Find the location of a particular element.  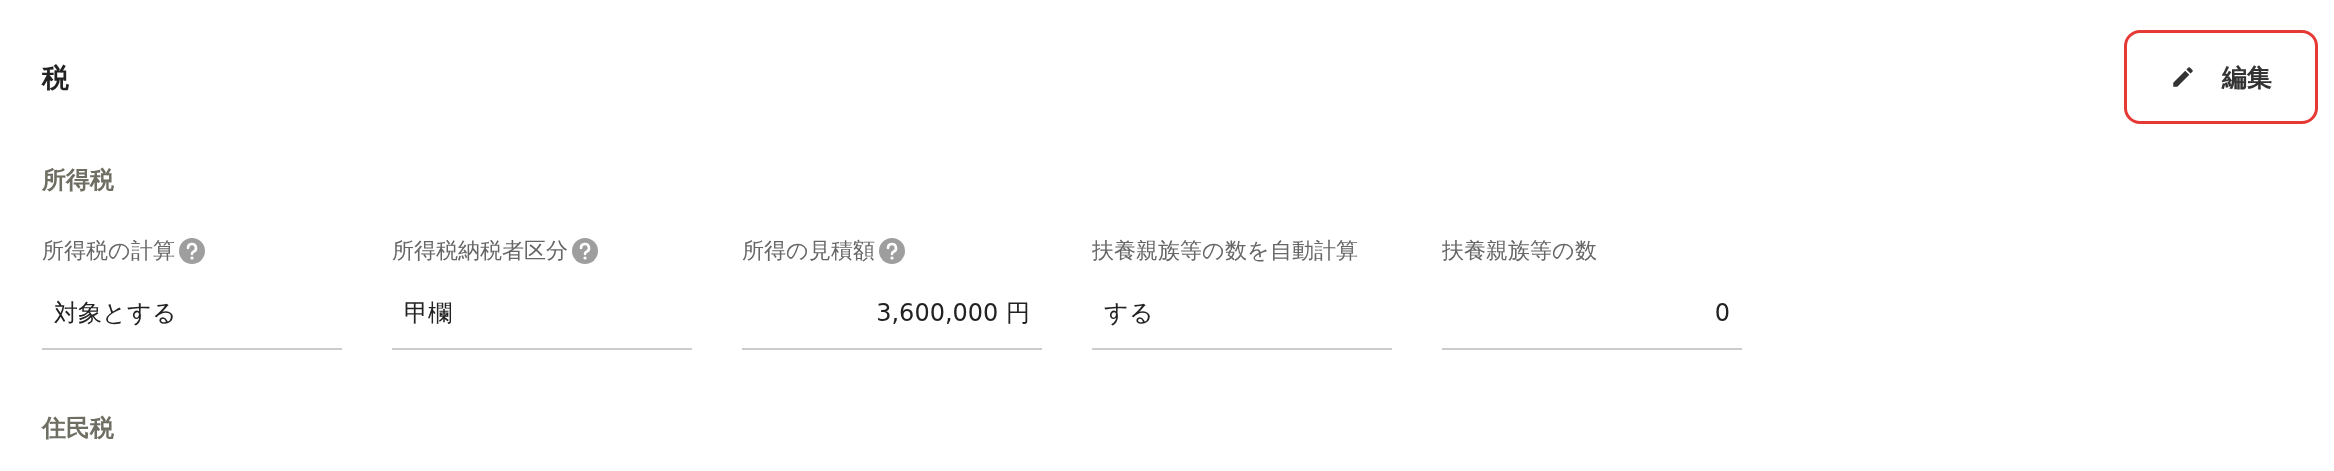

field-label: 扶養親族等の数を自動計算 is located at coordinates (1225, 251).